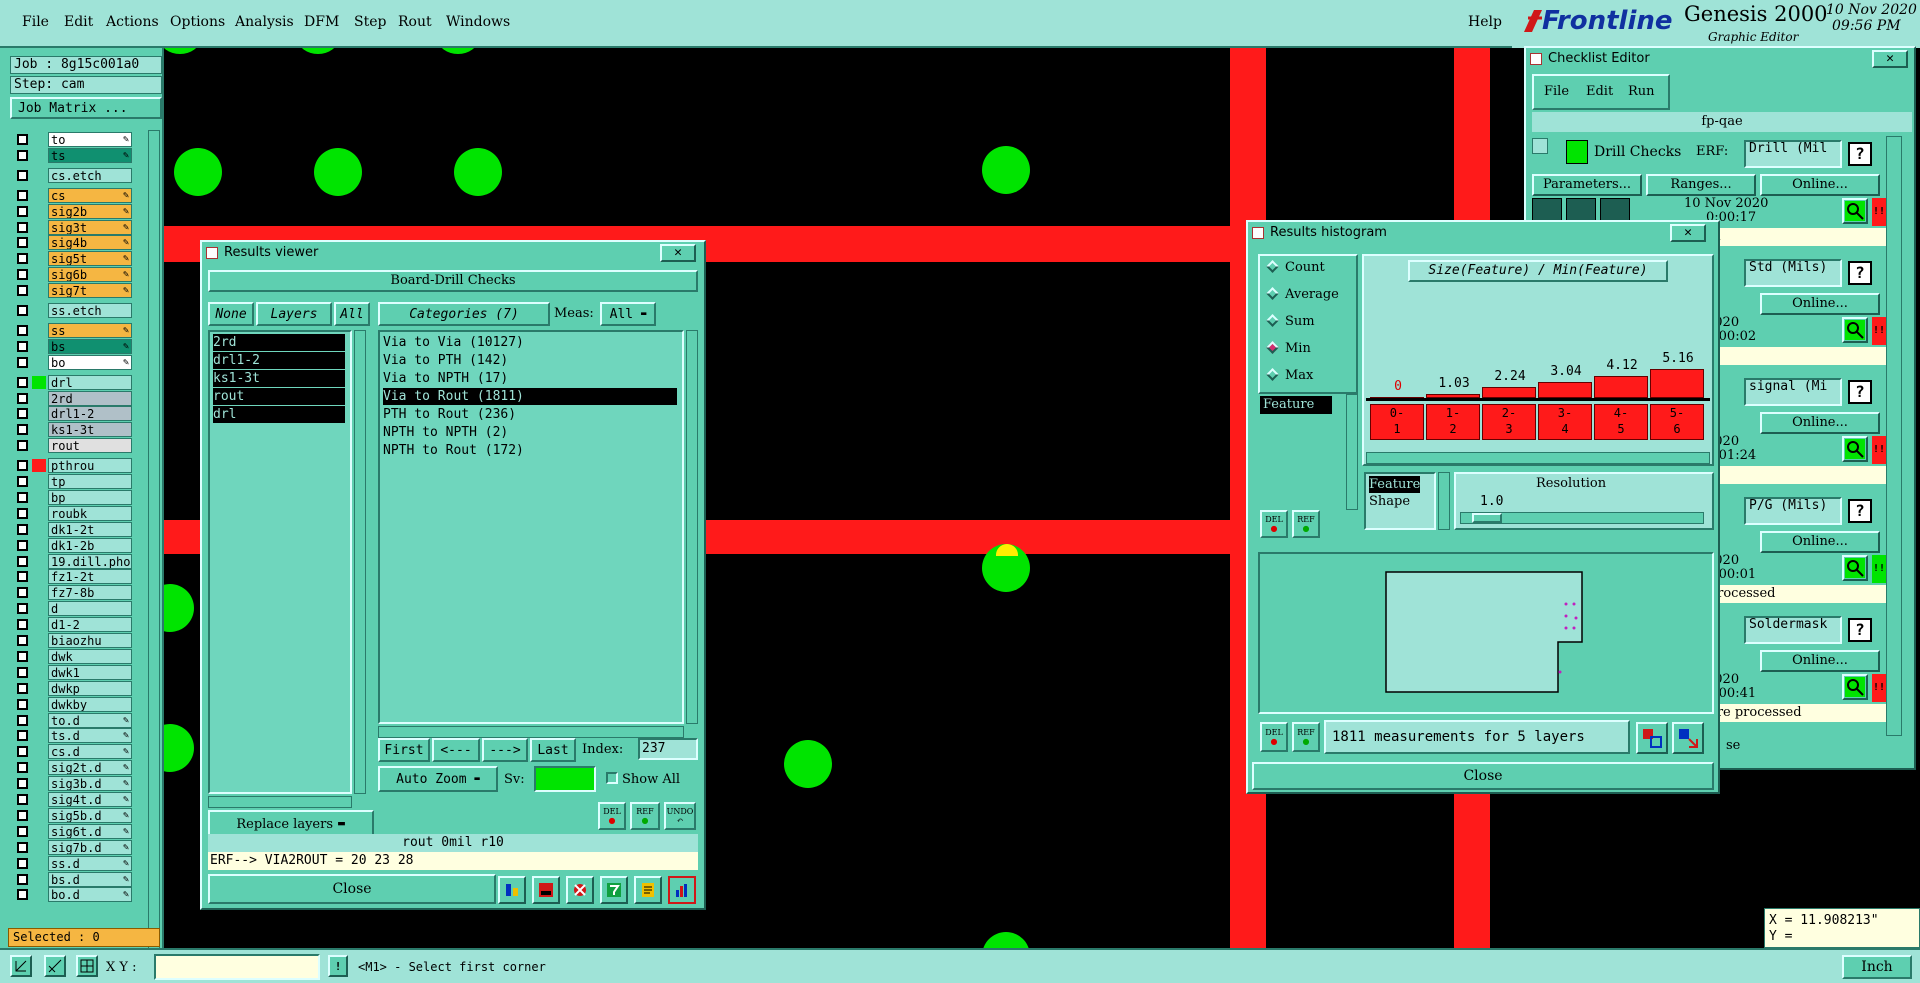 The image size is (1920, 983). Describe the element at coordinates (90, 398) in the screenshot. I see `layer-name: 2rd` at that location.